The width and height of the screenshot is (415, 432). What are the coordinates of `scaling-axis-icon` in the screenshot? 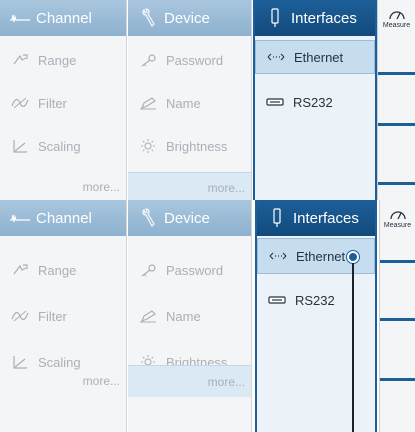 It's located at (20, 146).